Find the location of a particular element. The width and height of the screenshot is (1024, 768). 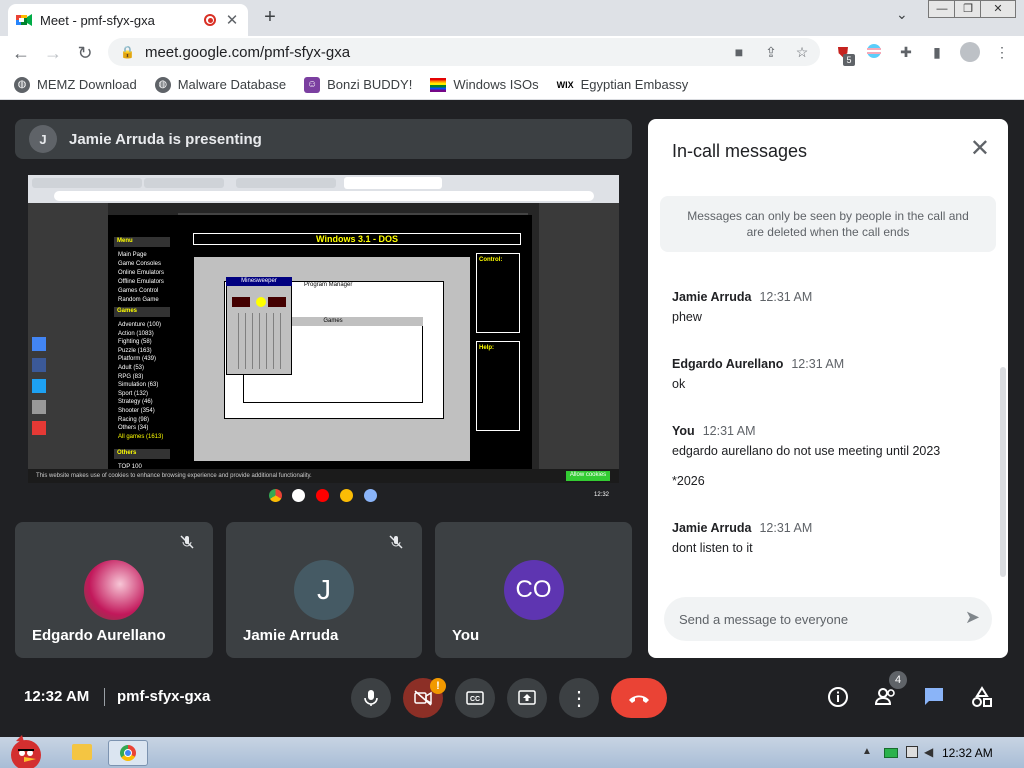

share-icon: ⇪ is located at coordinates (771, 52).